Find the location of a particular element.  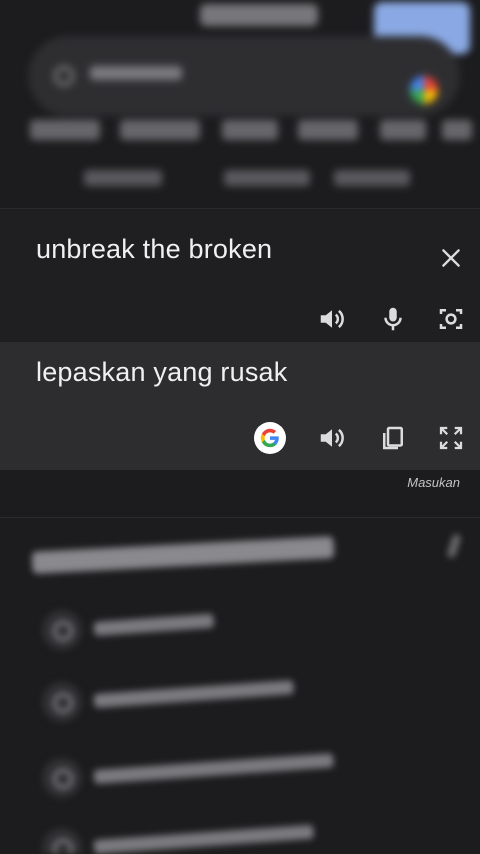

lens-icon is located at coordinates (424, 90).